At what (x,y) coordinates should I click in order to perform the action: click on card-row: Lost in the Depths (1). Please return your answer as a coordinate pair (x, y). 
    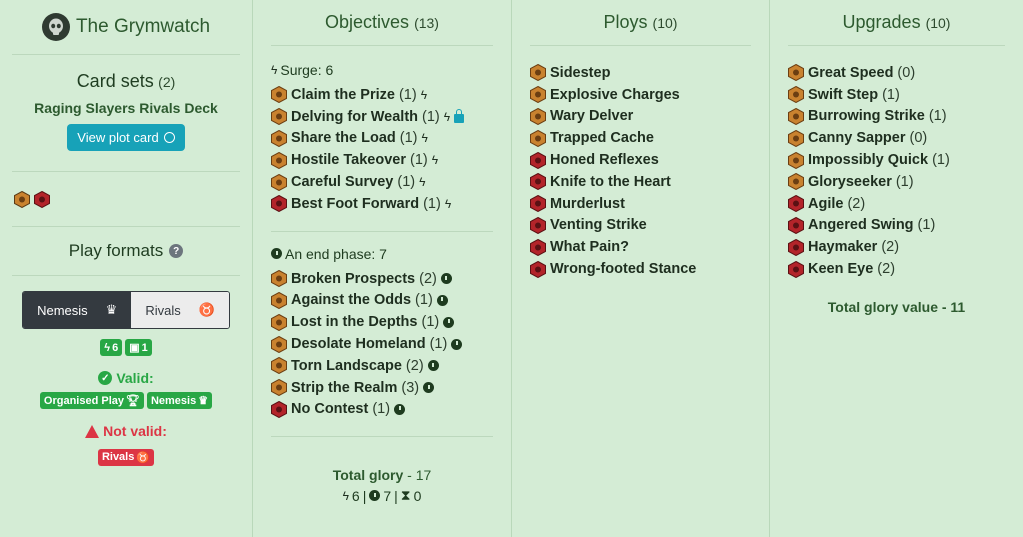
    Looking at the image, I should click on (382, 322).